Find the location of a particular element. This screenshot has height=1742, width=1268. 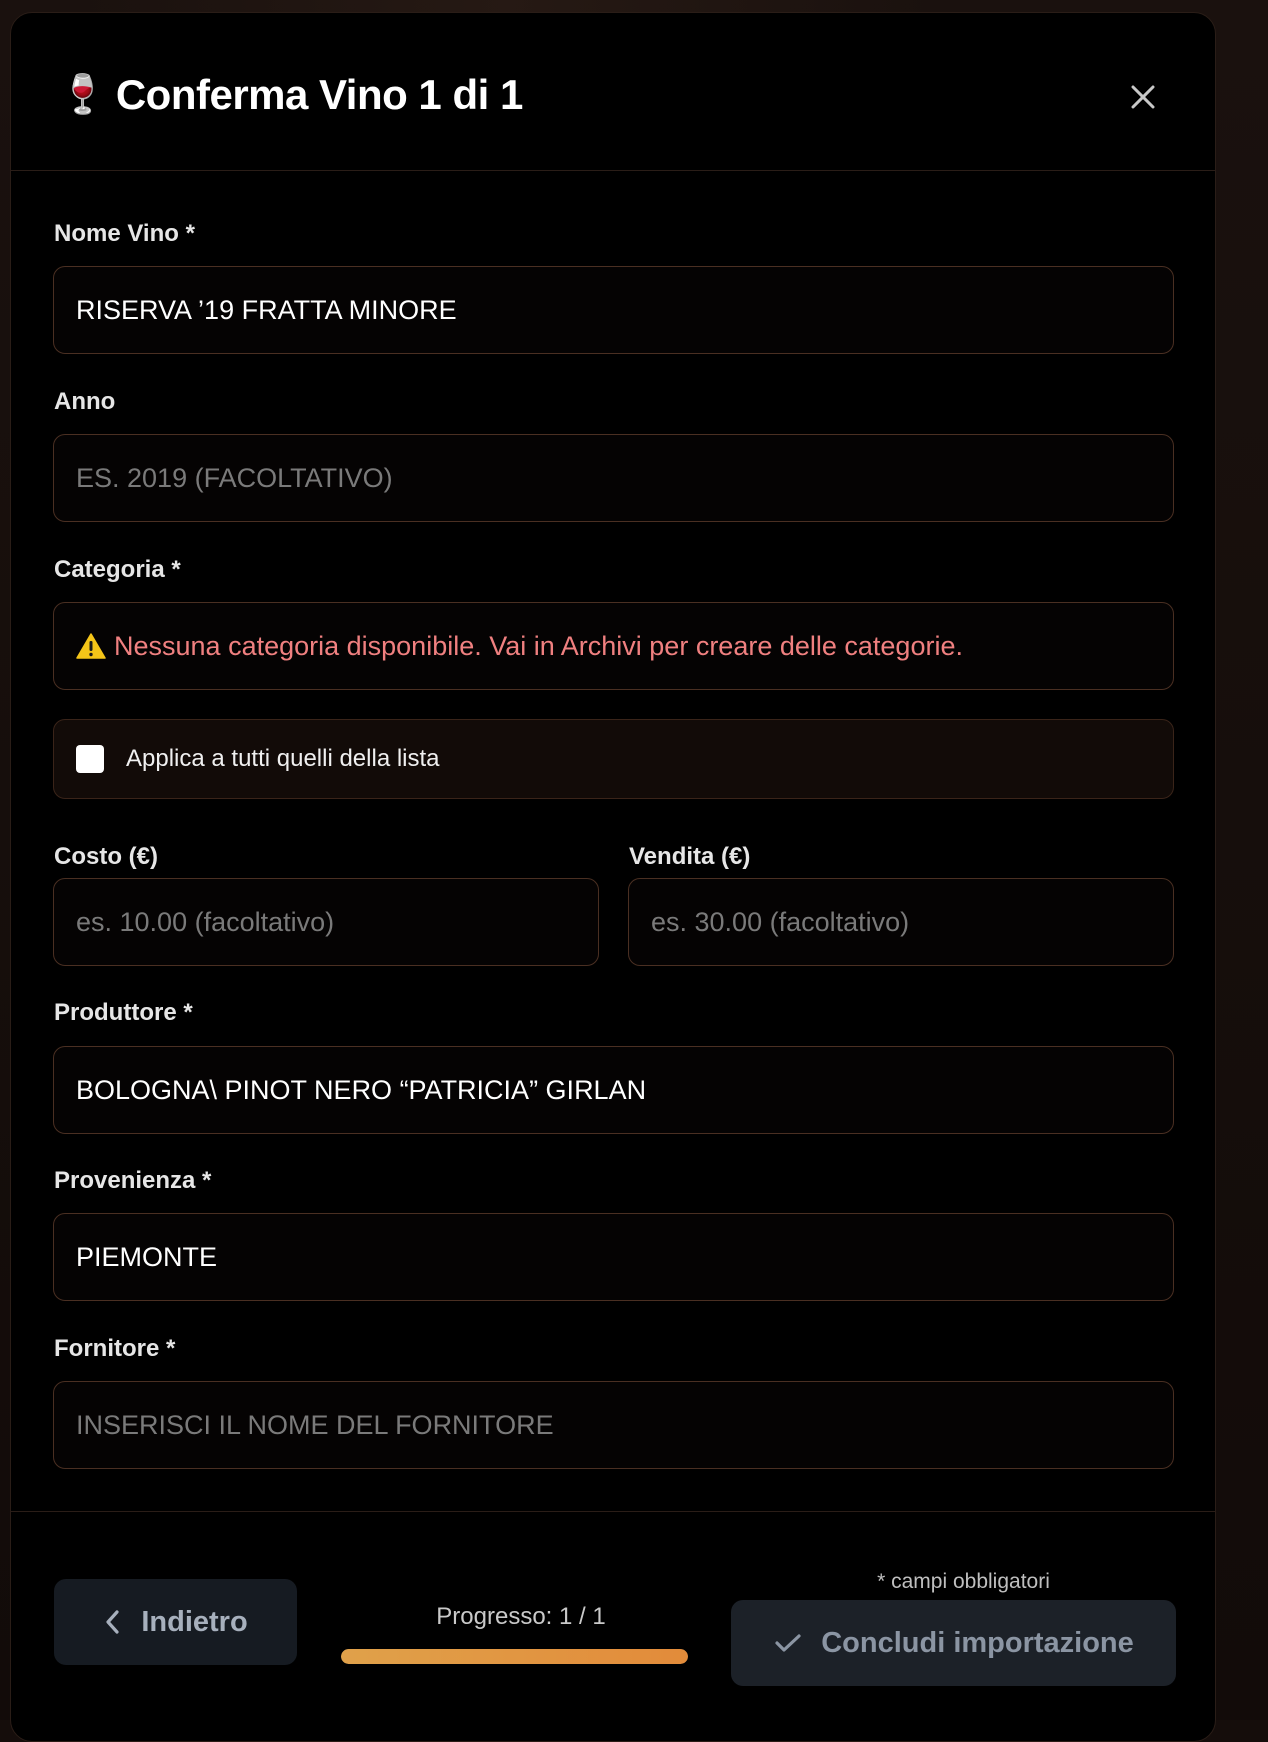

progress-bar-fill is located at coordinates (514, 1656).